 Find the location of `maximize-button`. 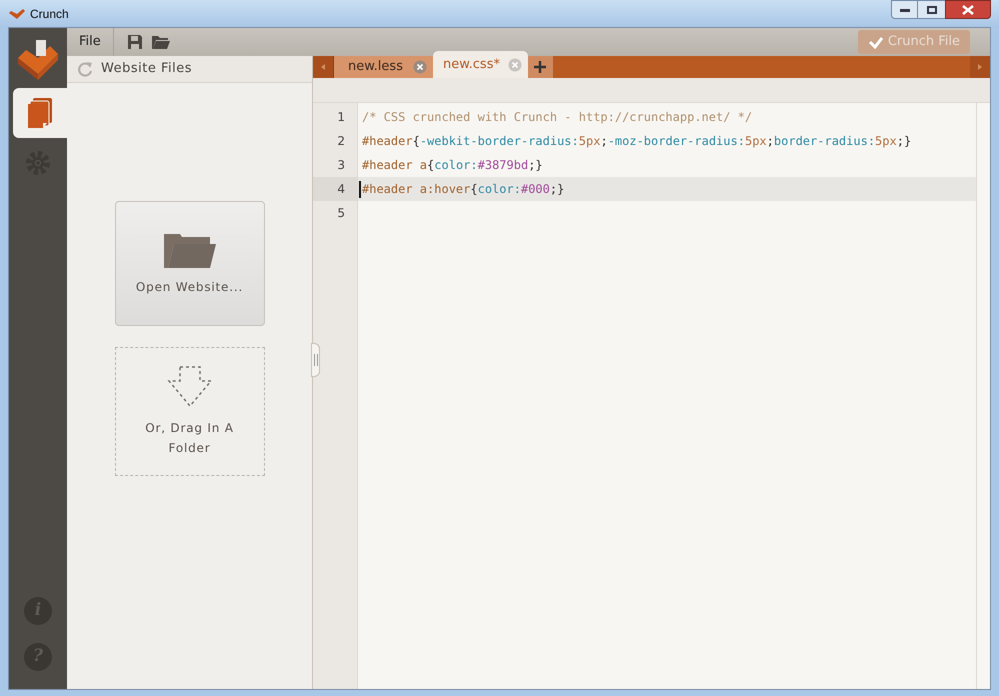

maximize-button is located at coordinates (931, 9).